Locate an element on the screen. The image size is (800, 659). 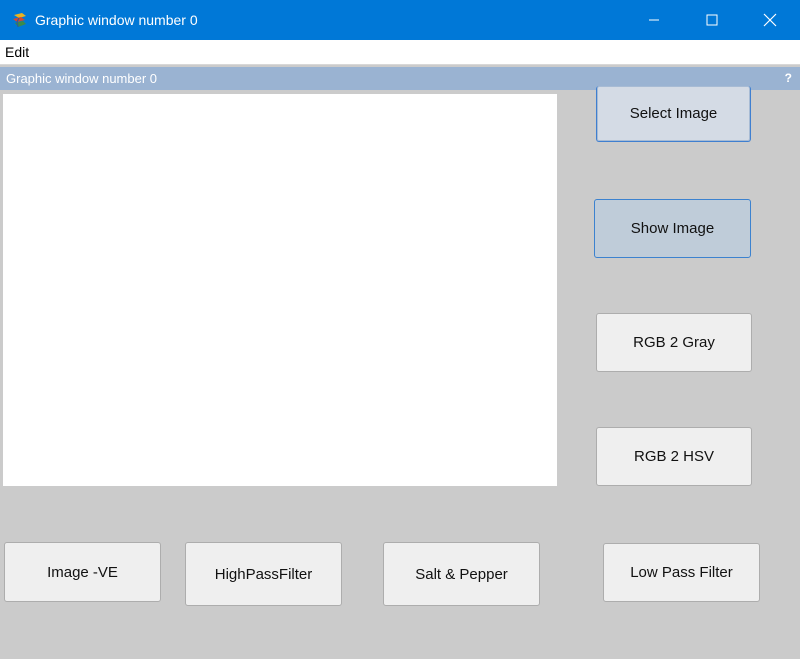
close-icon is located at coordinates (770, 20).